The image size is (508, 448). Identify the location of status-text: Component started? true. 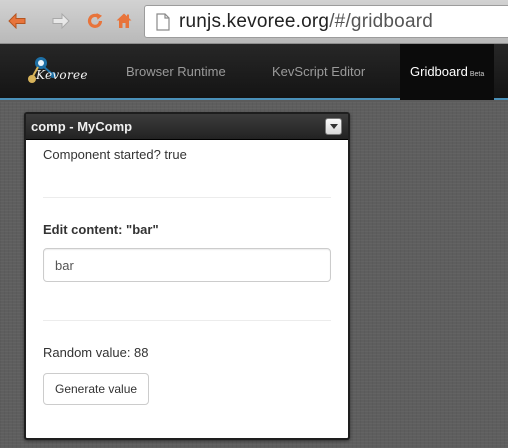
(115, 154).